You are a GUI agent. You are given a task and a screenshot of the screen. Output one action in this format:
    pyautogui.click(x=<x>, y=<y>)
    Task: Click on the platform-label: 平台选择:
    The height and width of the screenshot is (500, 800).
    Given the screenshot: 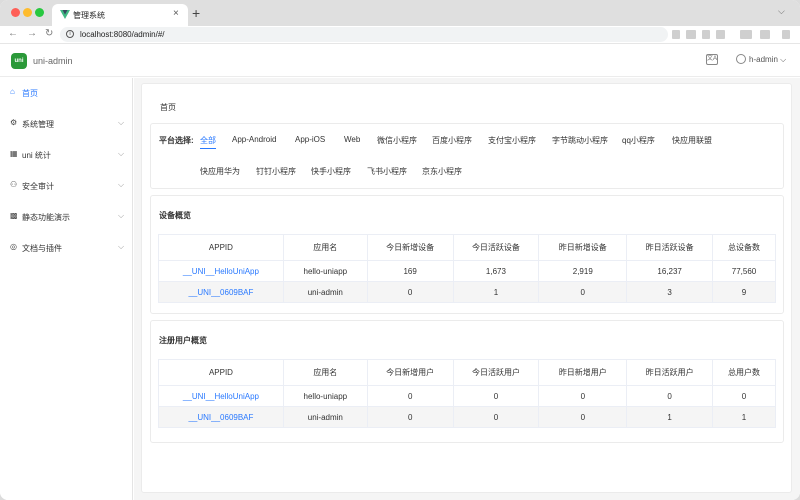 What is the action you would take?
    pyautogui.click(x=176, y=140)
    